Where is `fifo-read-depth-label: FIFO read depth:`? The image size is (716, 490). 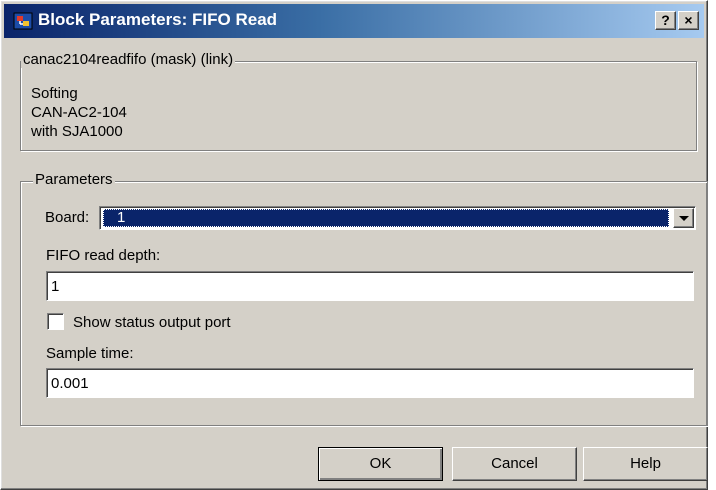
fifo-read-depth-label: FIFO read depth: is located at coordinates (103, 255).